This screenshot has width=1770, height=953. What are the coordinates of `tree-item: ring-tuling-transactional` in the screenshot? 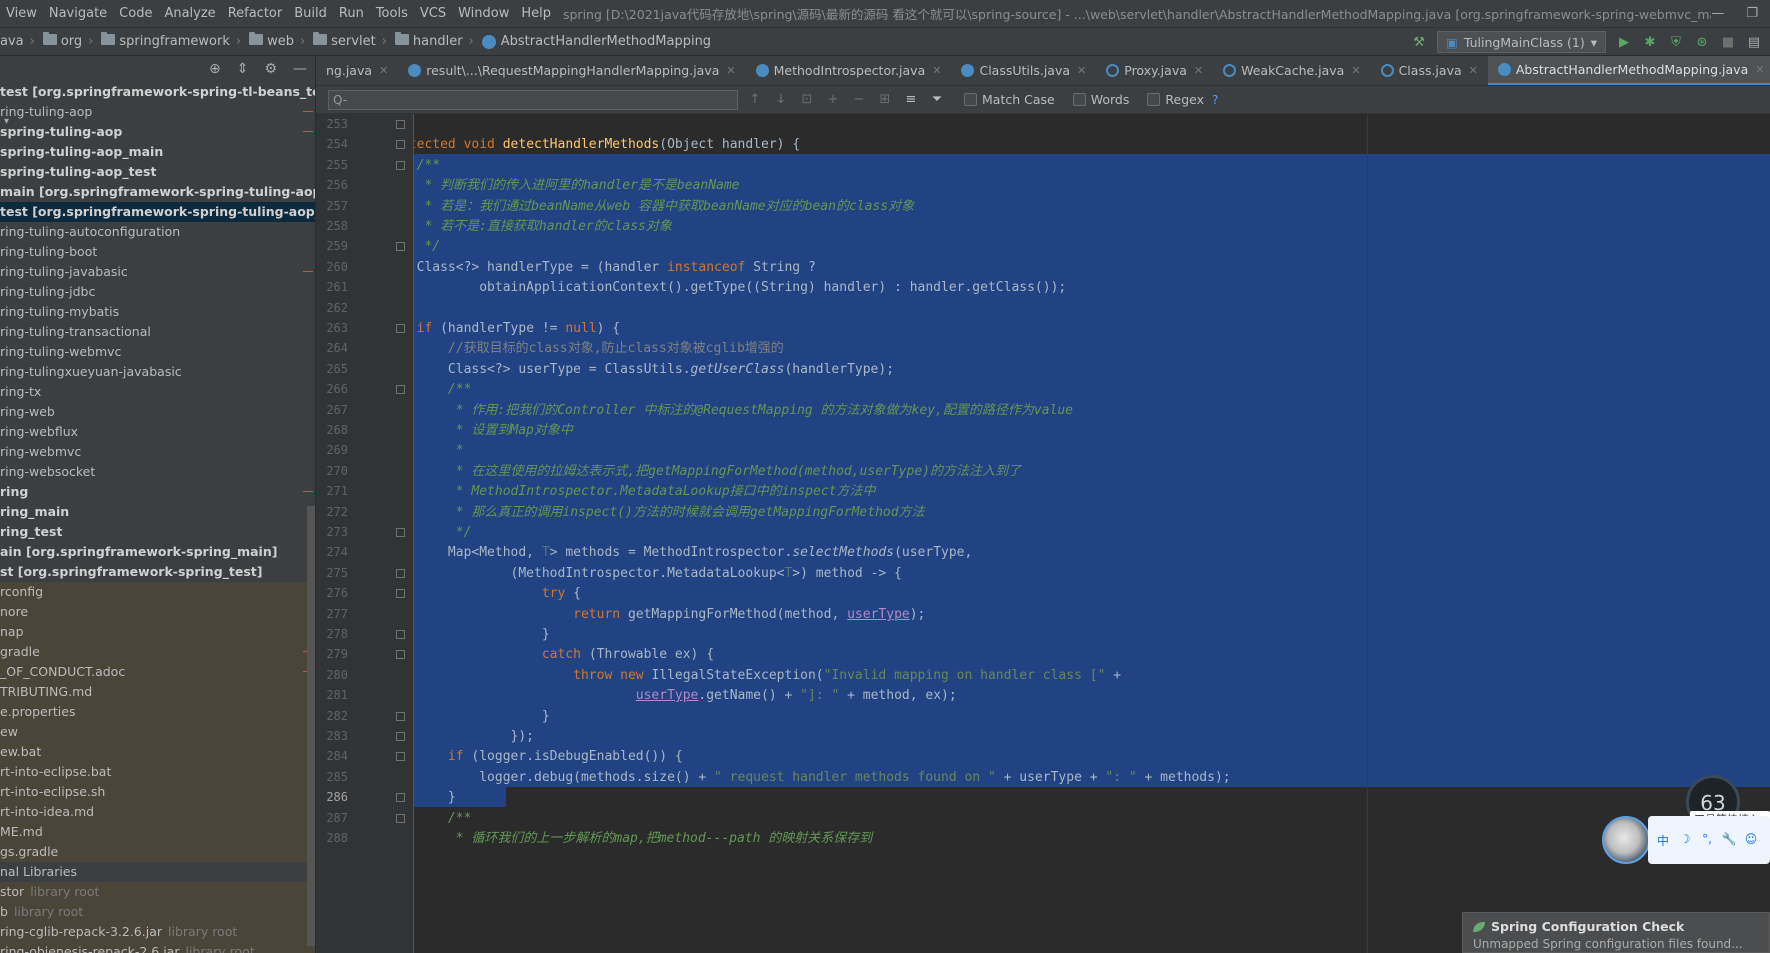 It's located at (157, 332).